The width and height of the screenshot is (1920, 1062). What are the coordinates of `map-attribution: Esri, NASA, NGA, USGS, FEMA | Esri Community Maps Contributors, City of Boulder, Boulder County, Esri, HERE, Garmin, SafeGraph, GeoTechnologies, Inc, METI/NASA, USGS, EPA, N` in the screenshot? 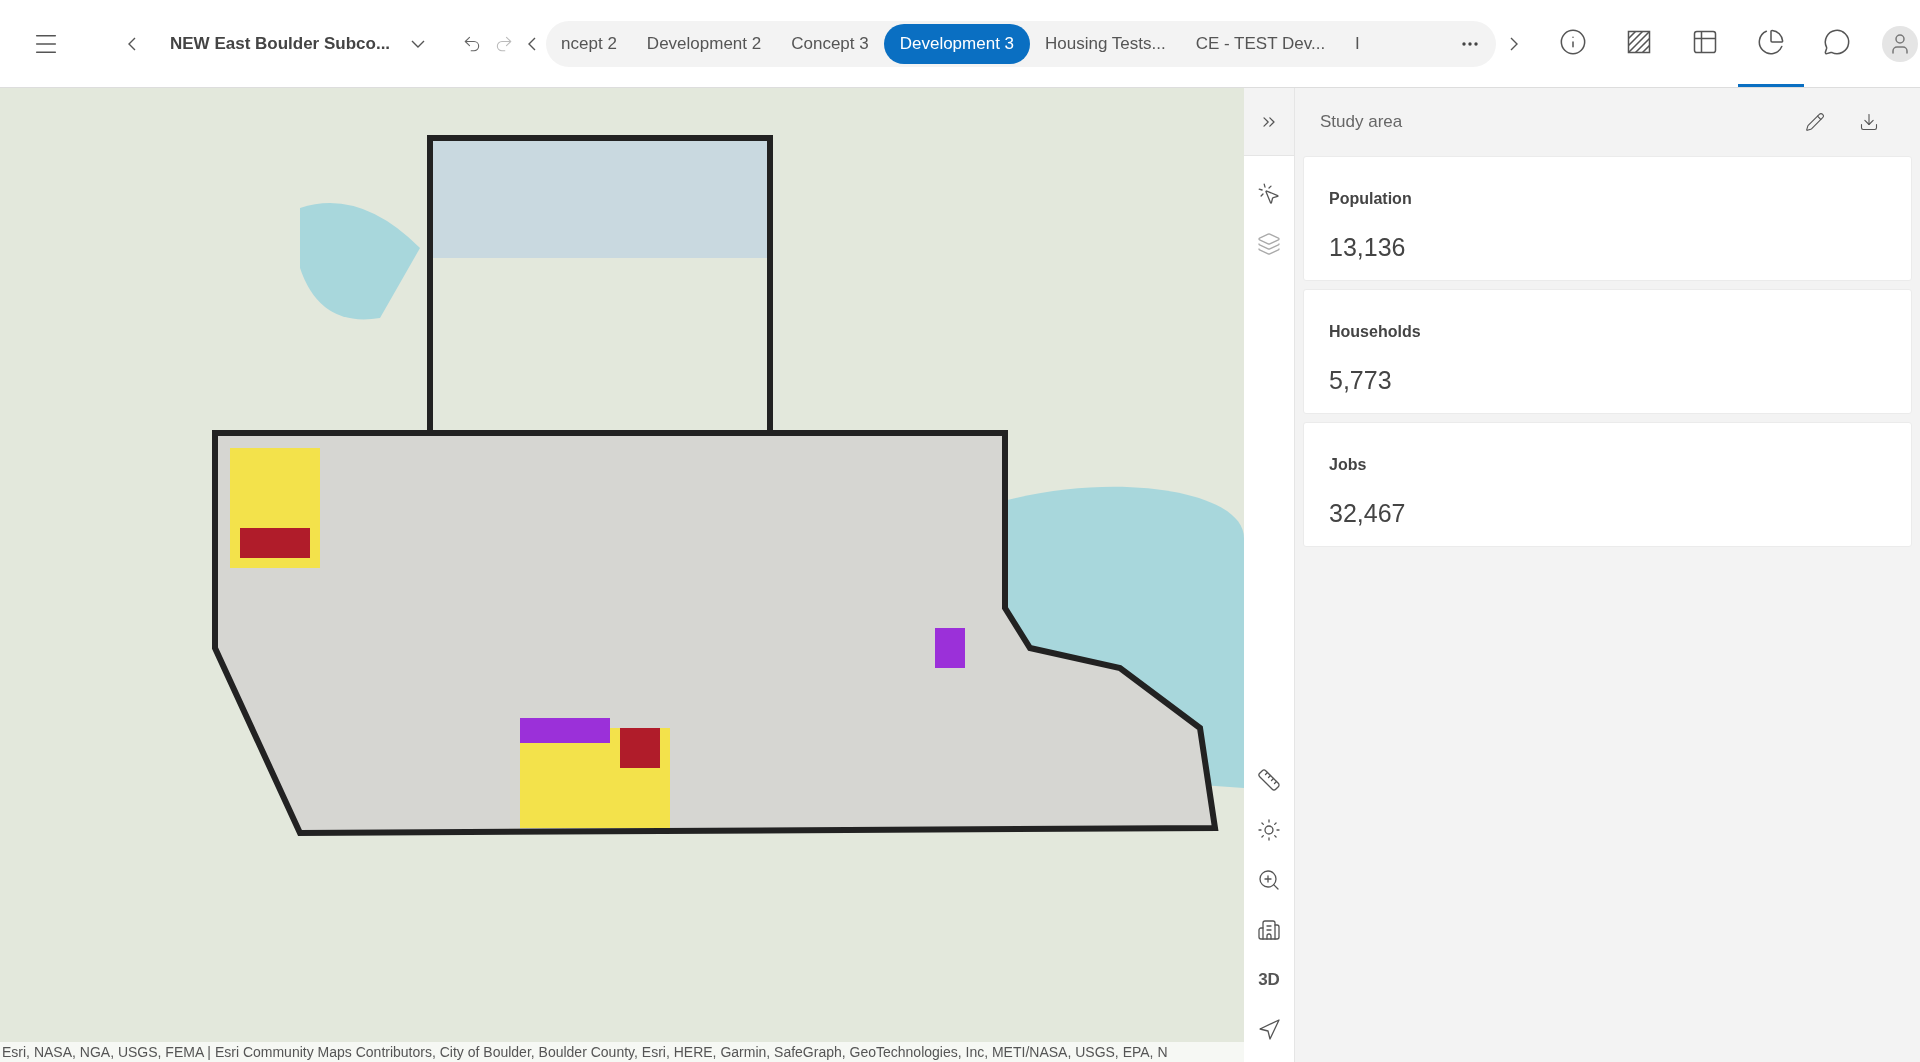 It's located at (622, 1052).